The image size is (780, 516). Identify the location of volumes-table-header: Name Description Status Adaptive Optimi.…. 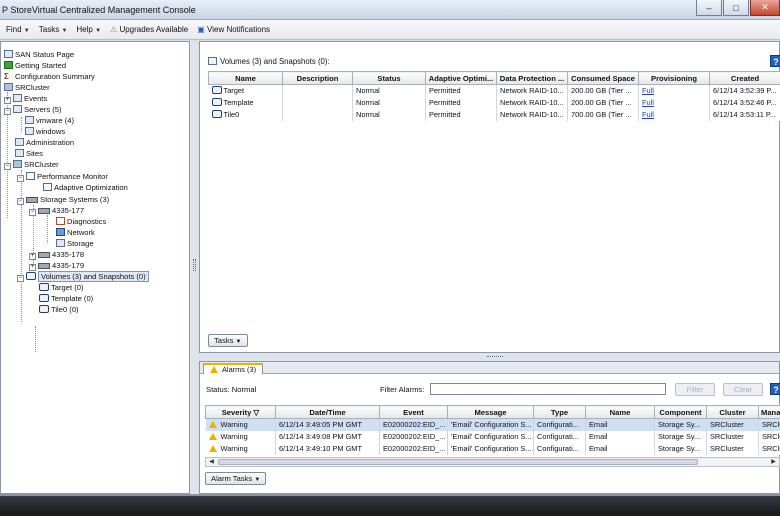
(494, 78).